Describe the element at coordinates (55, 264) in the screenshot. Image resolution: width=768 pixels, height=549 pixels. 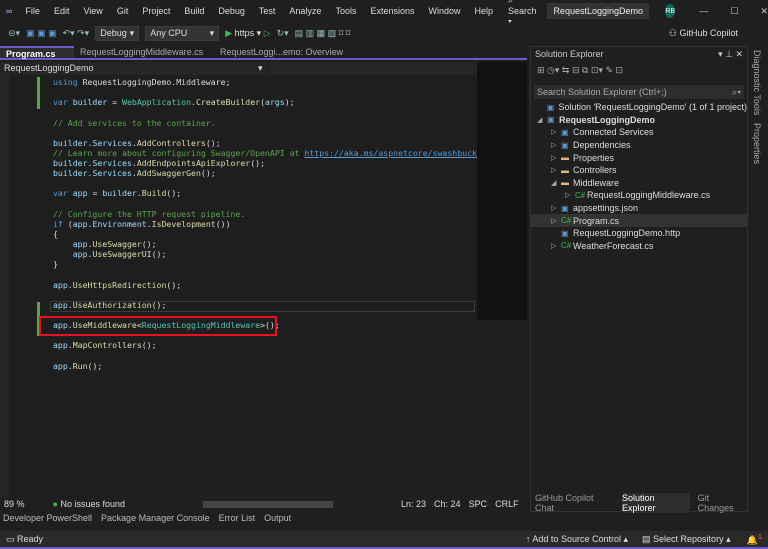
I see `code-token: }` at that location.